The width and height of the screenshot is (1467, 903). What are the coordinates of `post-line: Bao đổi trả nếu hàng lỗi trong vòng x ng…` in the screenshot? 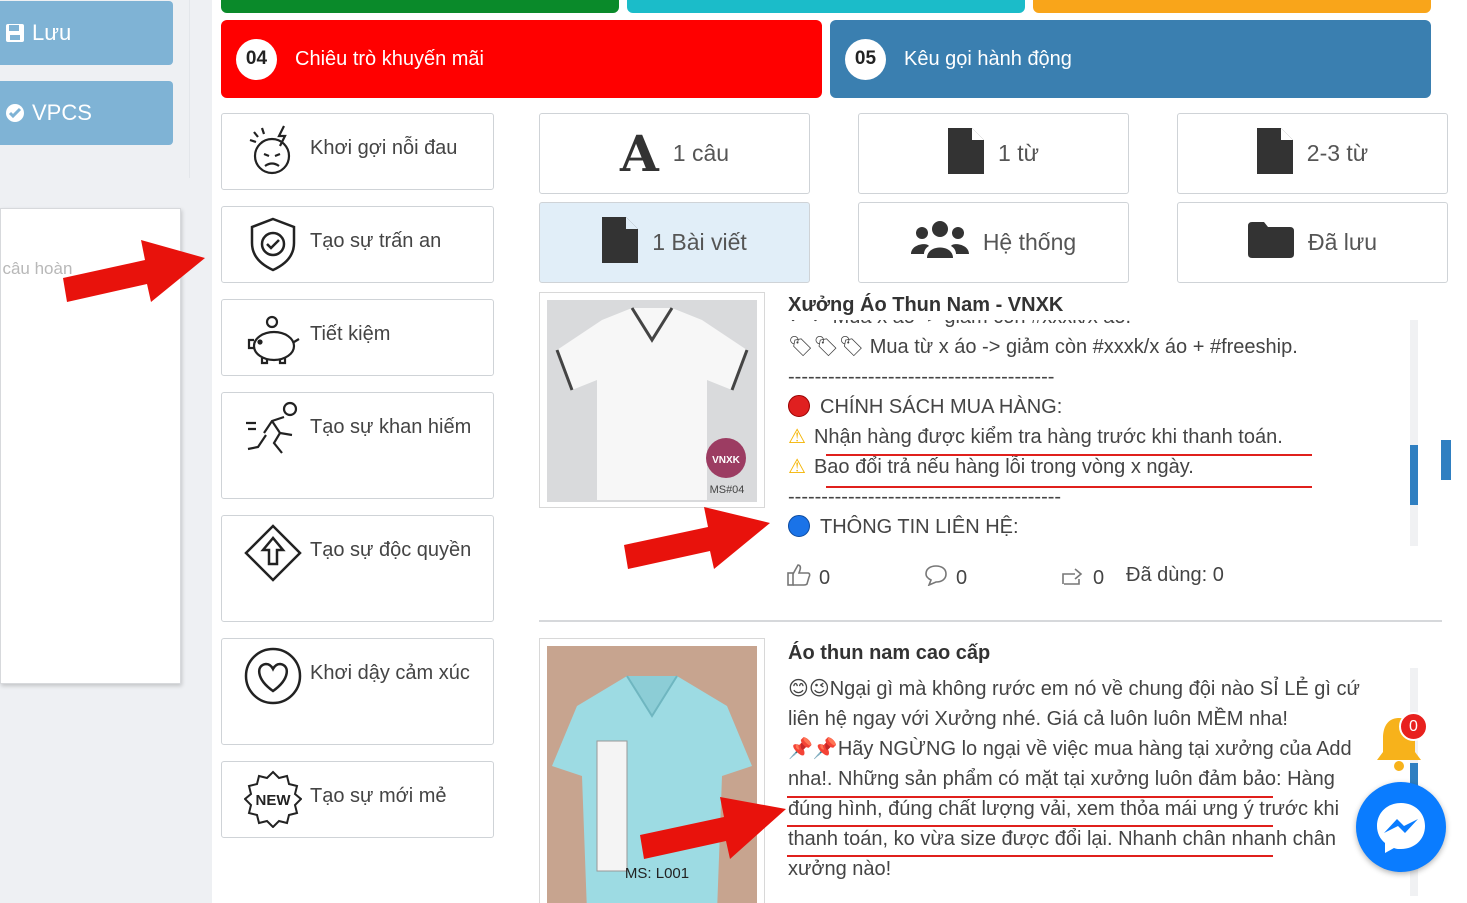 It's located at (1003, 467).